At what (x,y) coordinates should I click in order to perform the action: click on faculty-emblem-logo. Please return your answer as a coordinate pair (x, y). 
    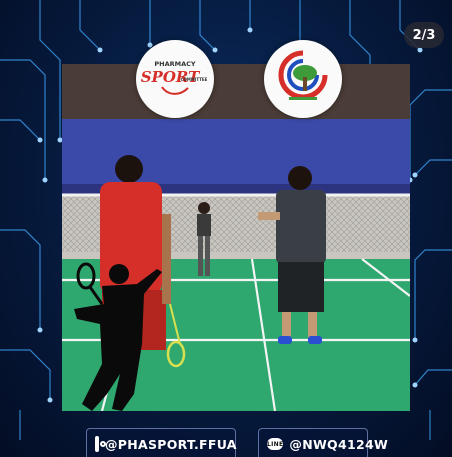
    Looking at the image, I should click on (303, 79).